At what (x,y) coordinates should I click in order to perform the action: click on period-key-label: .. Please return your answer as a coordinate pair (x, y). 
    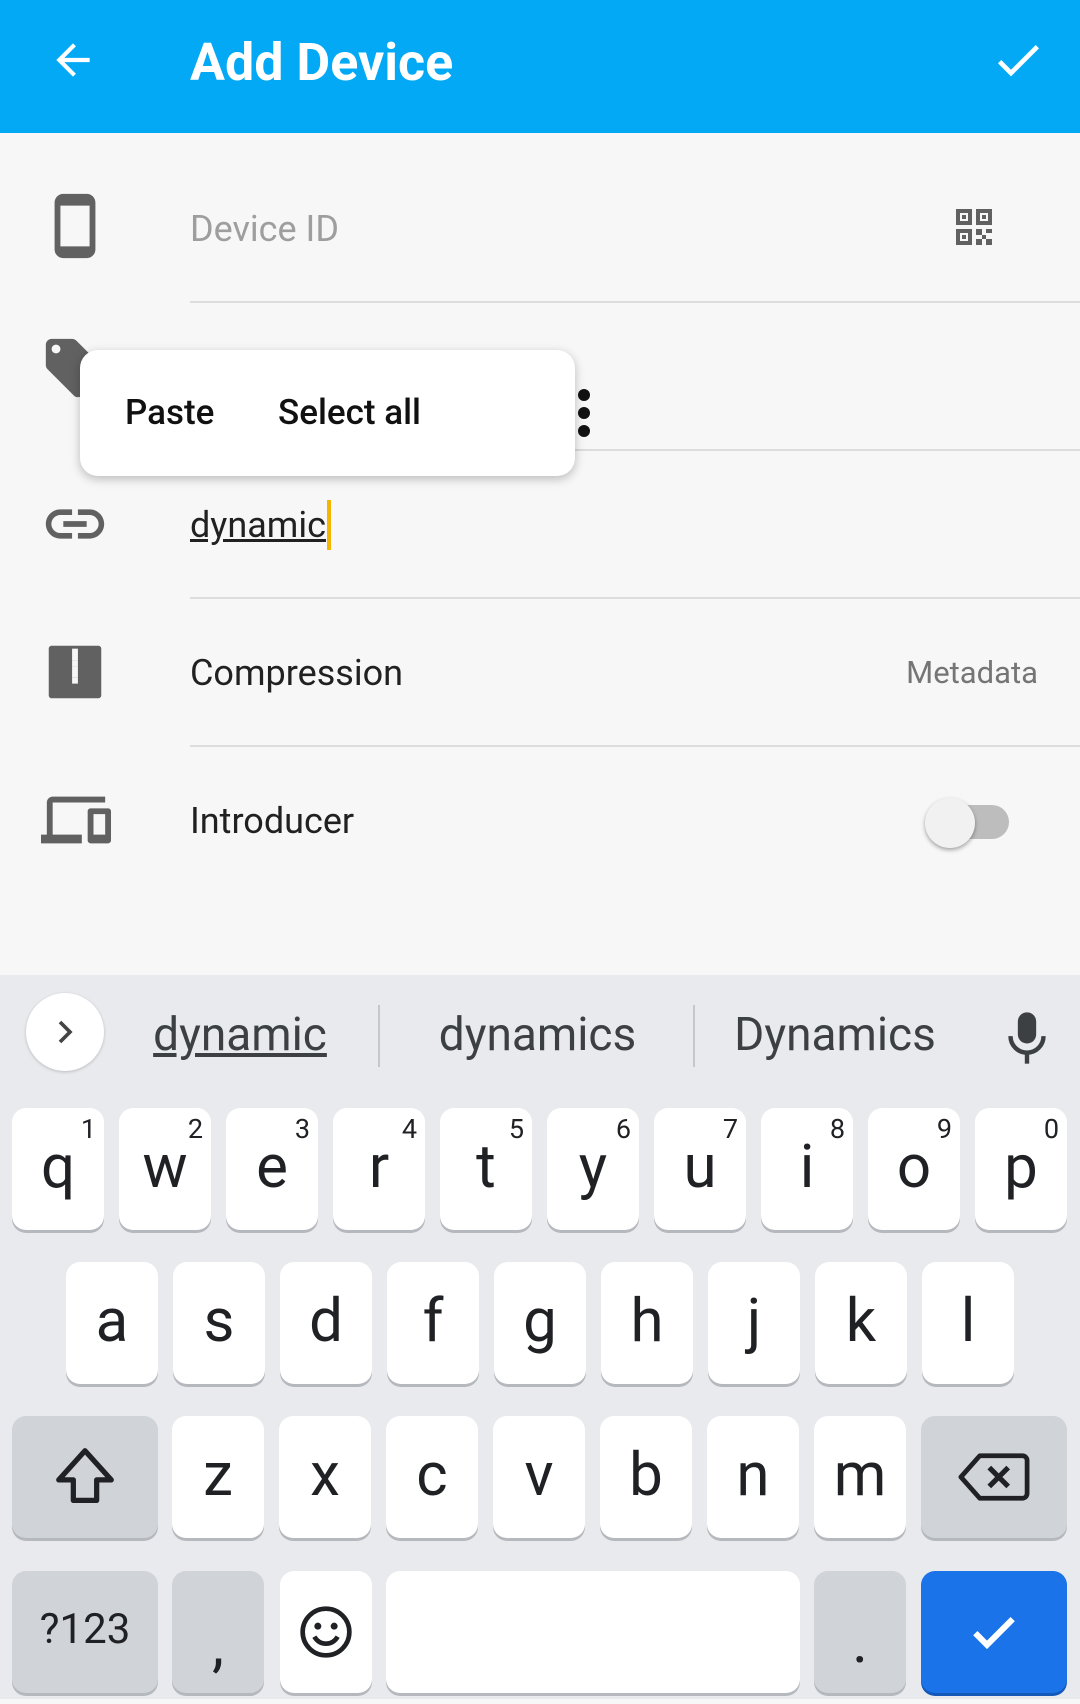
    Looking at the image, I should click on (860, 1641).